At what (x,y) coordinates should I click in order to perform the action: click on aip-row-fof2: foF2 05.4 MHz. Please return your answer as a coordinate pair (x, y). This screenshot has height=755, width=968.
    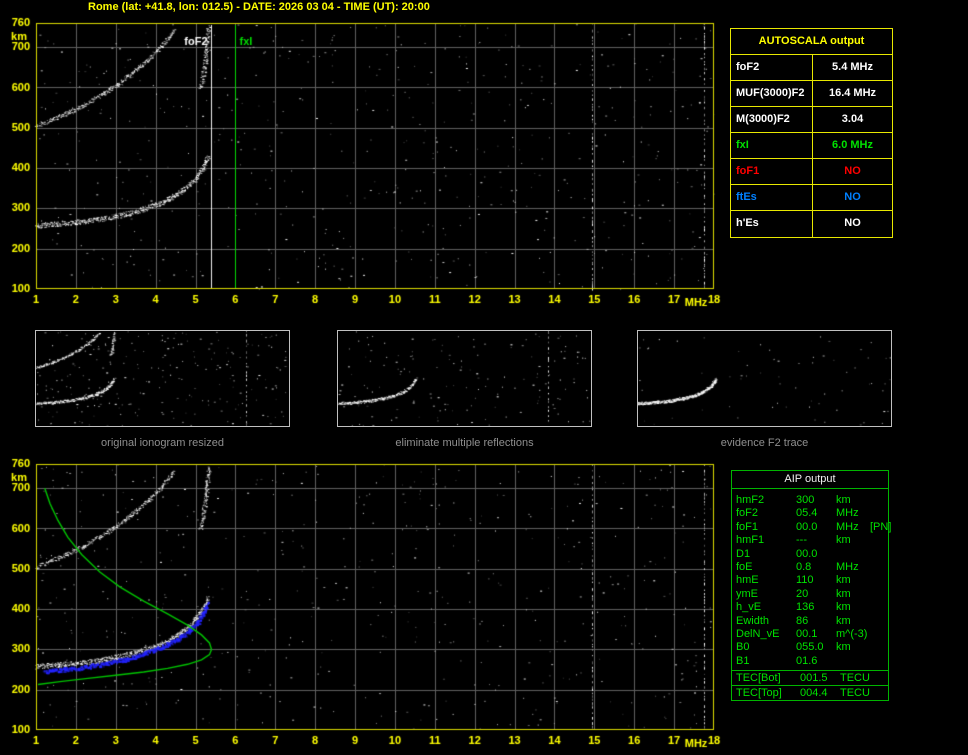
    Looking at the image, I should click on (812, 513).